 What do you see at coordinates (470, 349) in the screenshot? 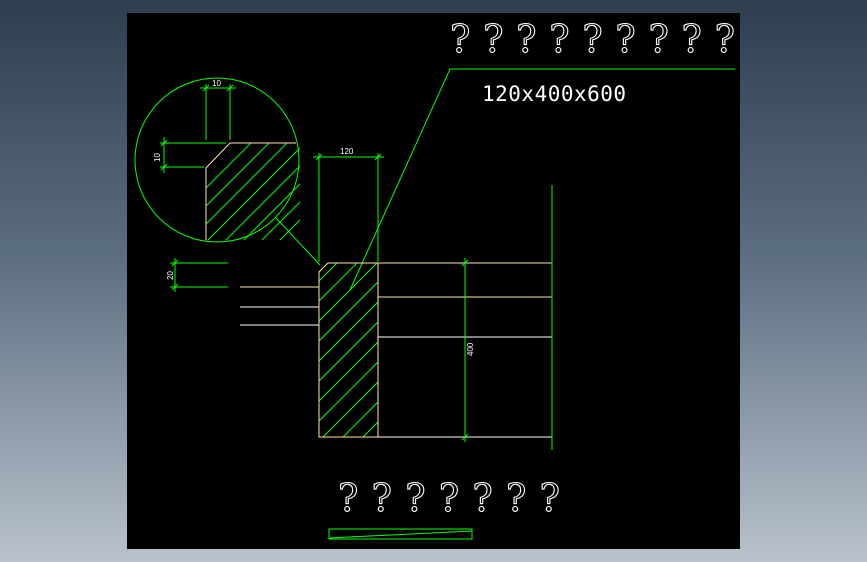
I see `dim-height-right: 400` at bounding box center [470, 349].